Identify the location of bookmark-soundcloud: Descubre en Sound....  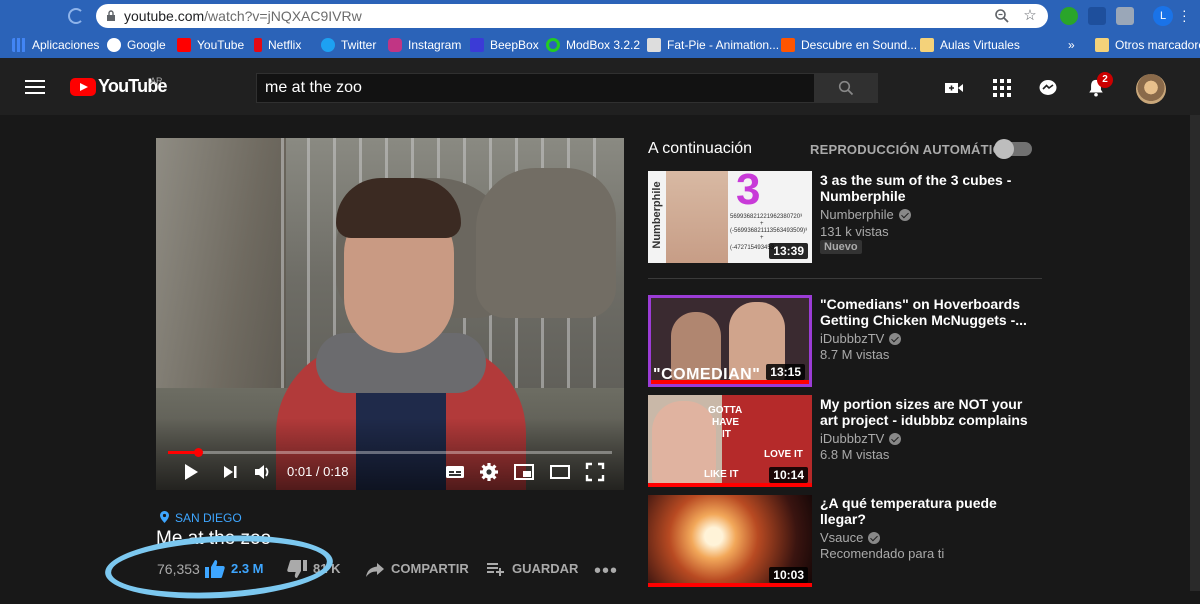
(849, 45).